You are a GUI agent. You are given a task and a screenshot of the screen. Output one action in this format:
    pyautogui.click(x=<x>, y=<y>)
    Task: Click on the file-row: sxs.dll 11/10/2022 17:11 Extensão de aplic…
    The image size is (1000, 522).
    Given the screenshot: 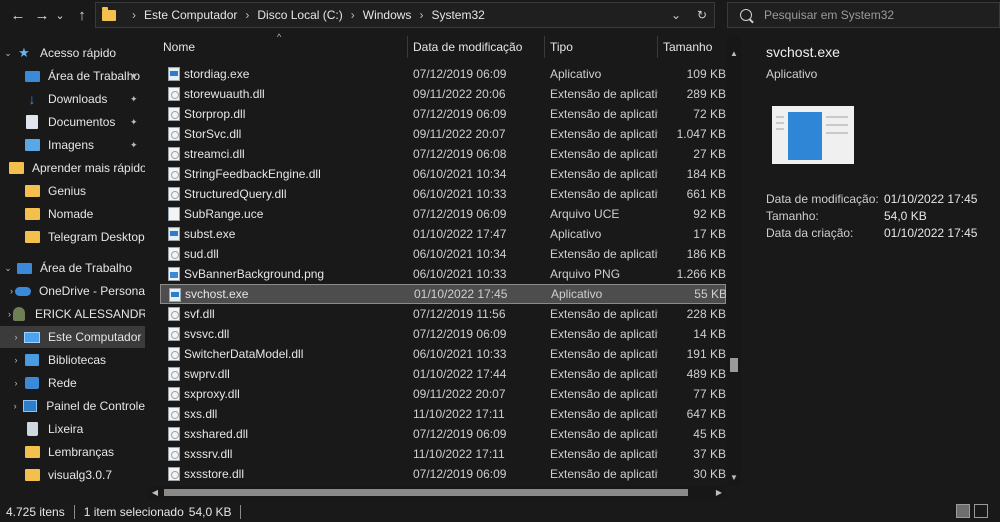 What is the action you would take?
    pyautogui.click(x=443, y=414)
    